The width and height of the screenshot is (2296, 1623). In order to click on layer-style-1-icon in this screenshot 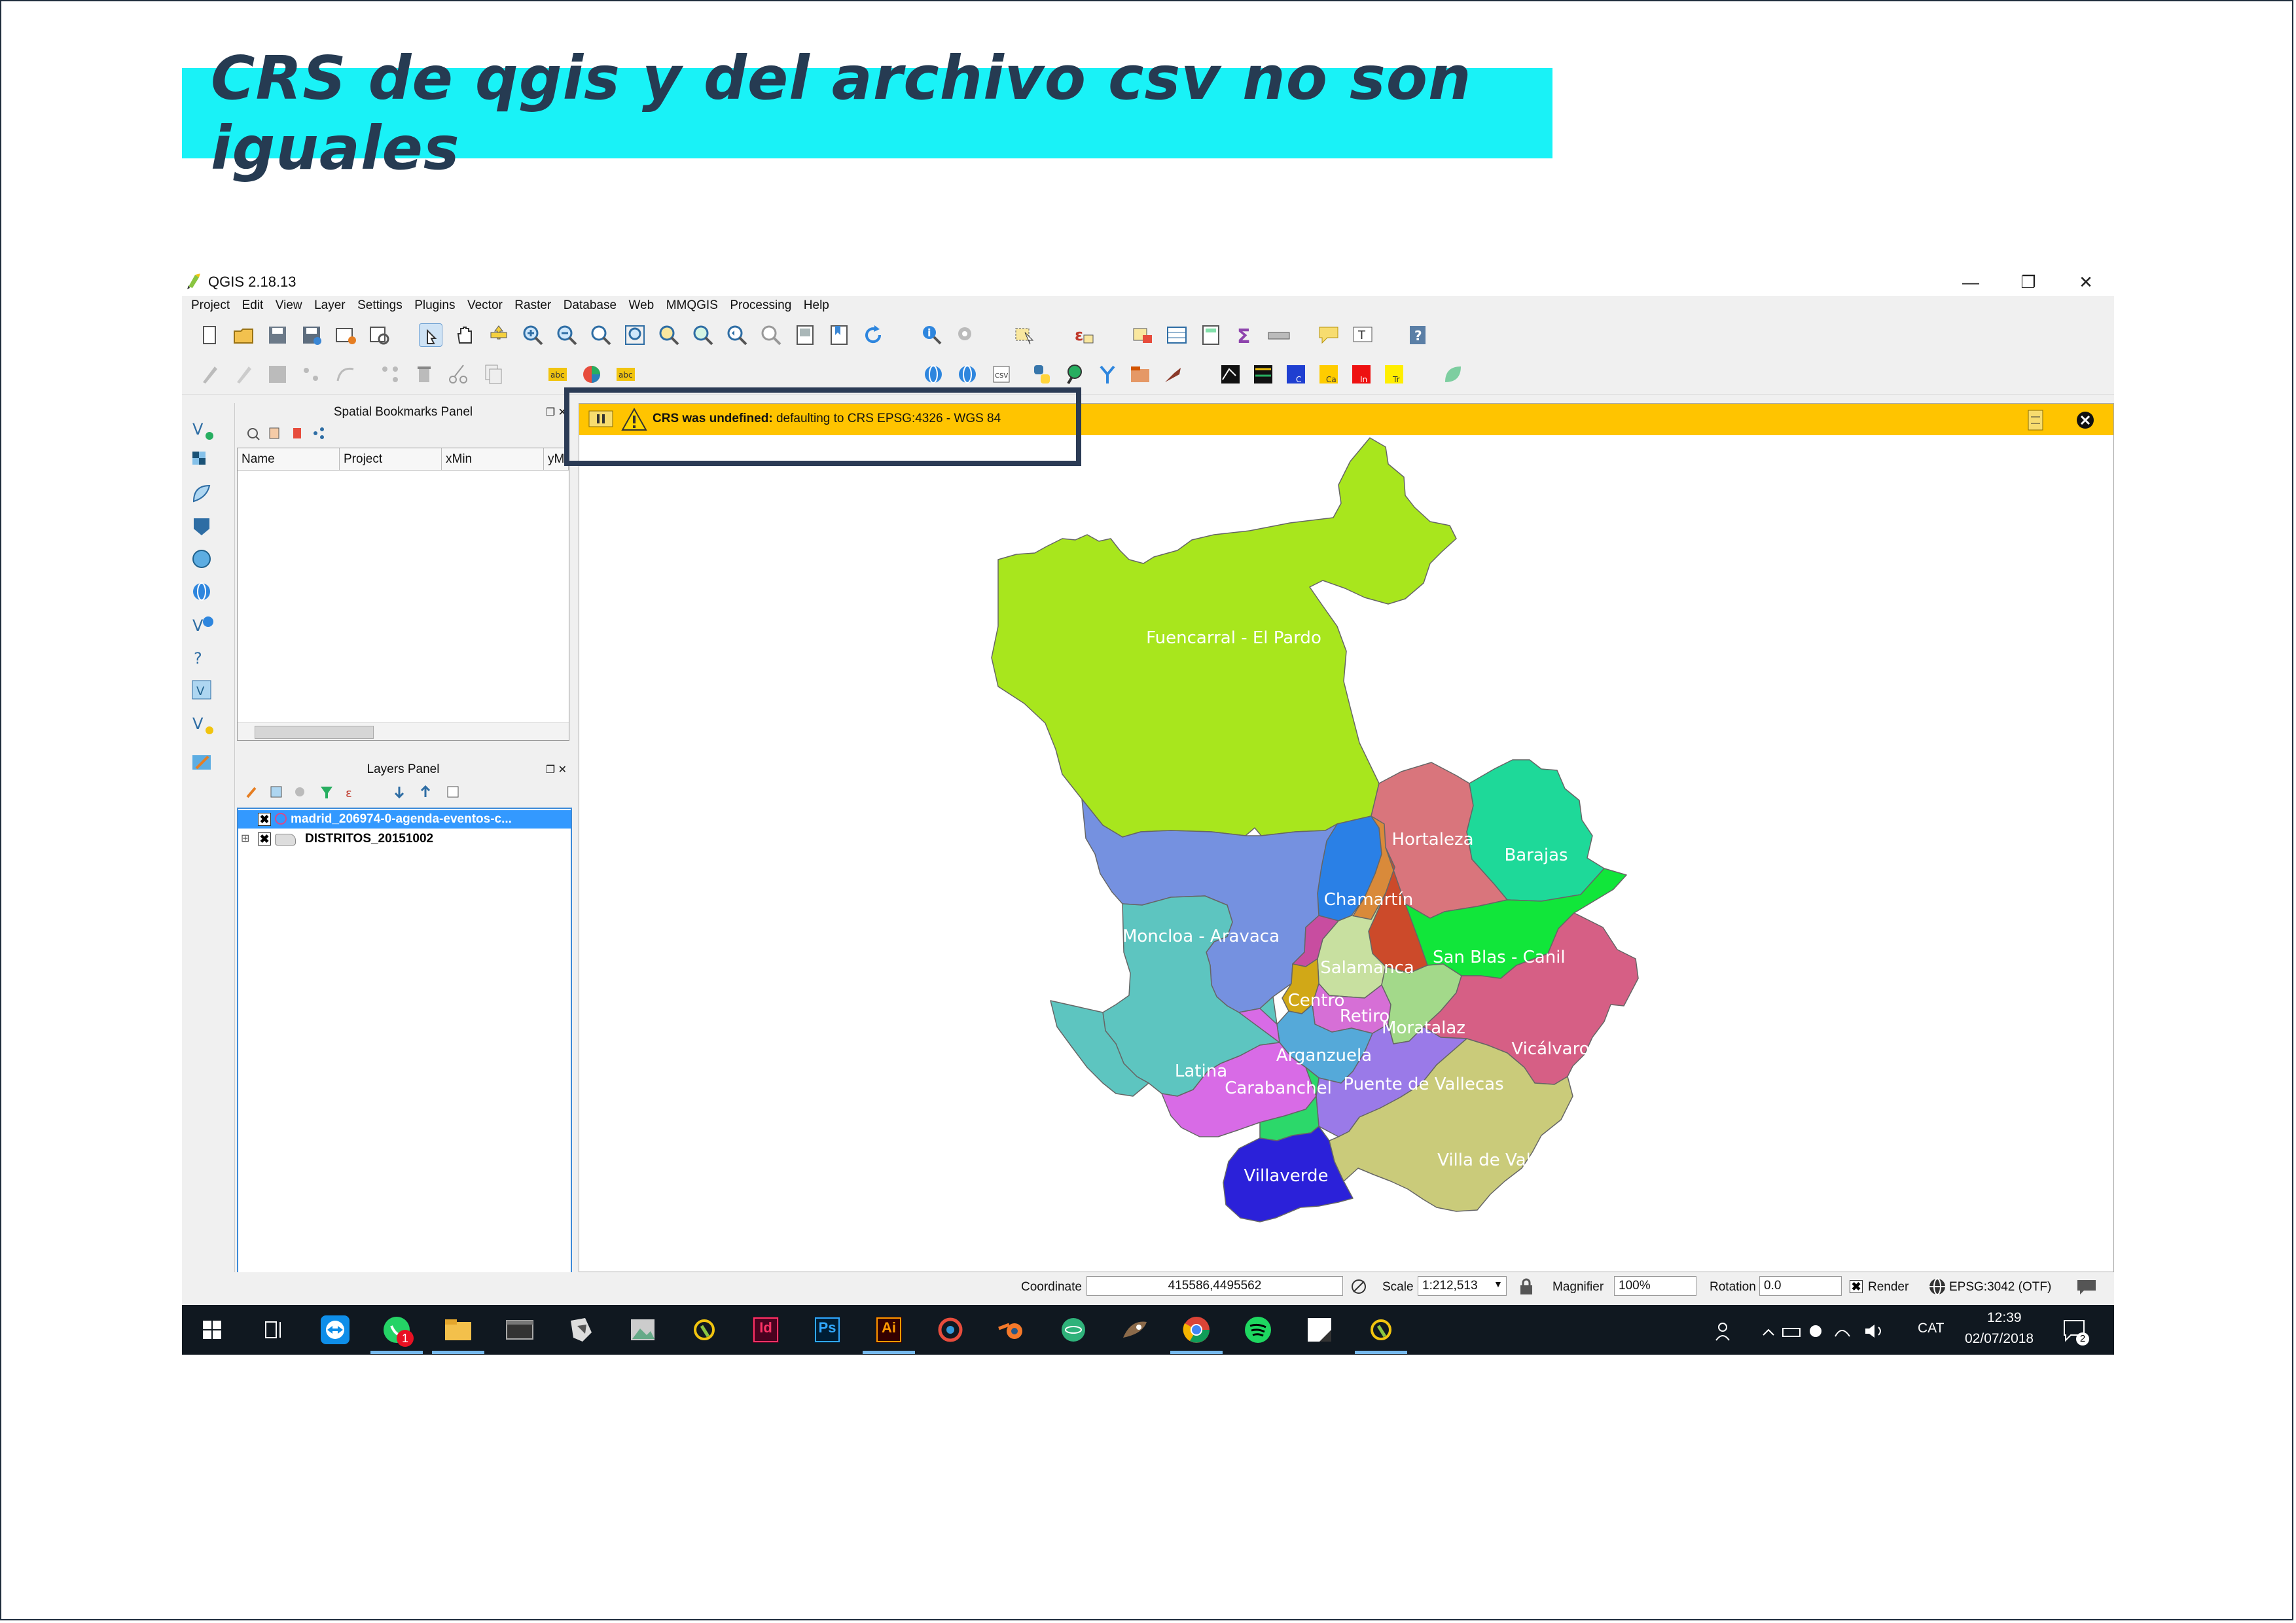, I will do `click(1230, 374)`.